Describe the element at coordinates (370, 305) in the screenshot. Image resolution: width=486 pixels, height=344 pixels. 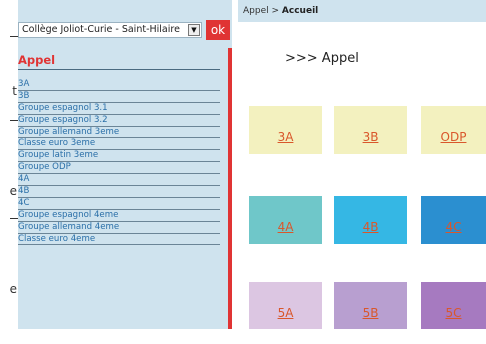
I see `class-tile: 5B` at that location.